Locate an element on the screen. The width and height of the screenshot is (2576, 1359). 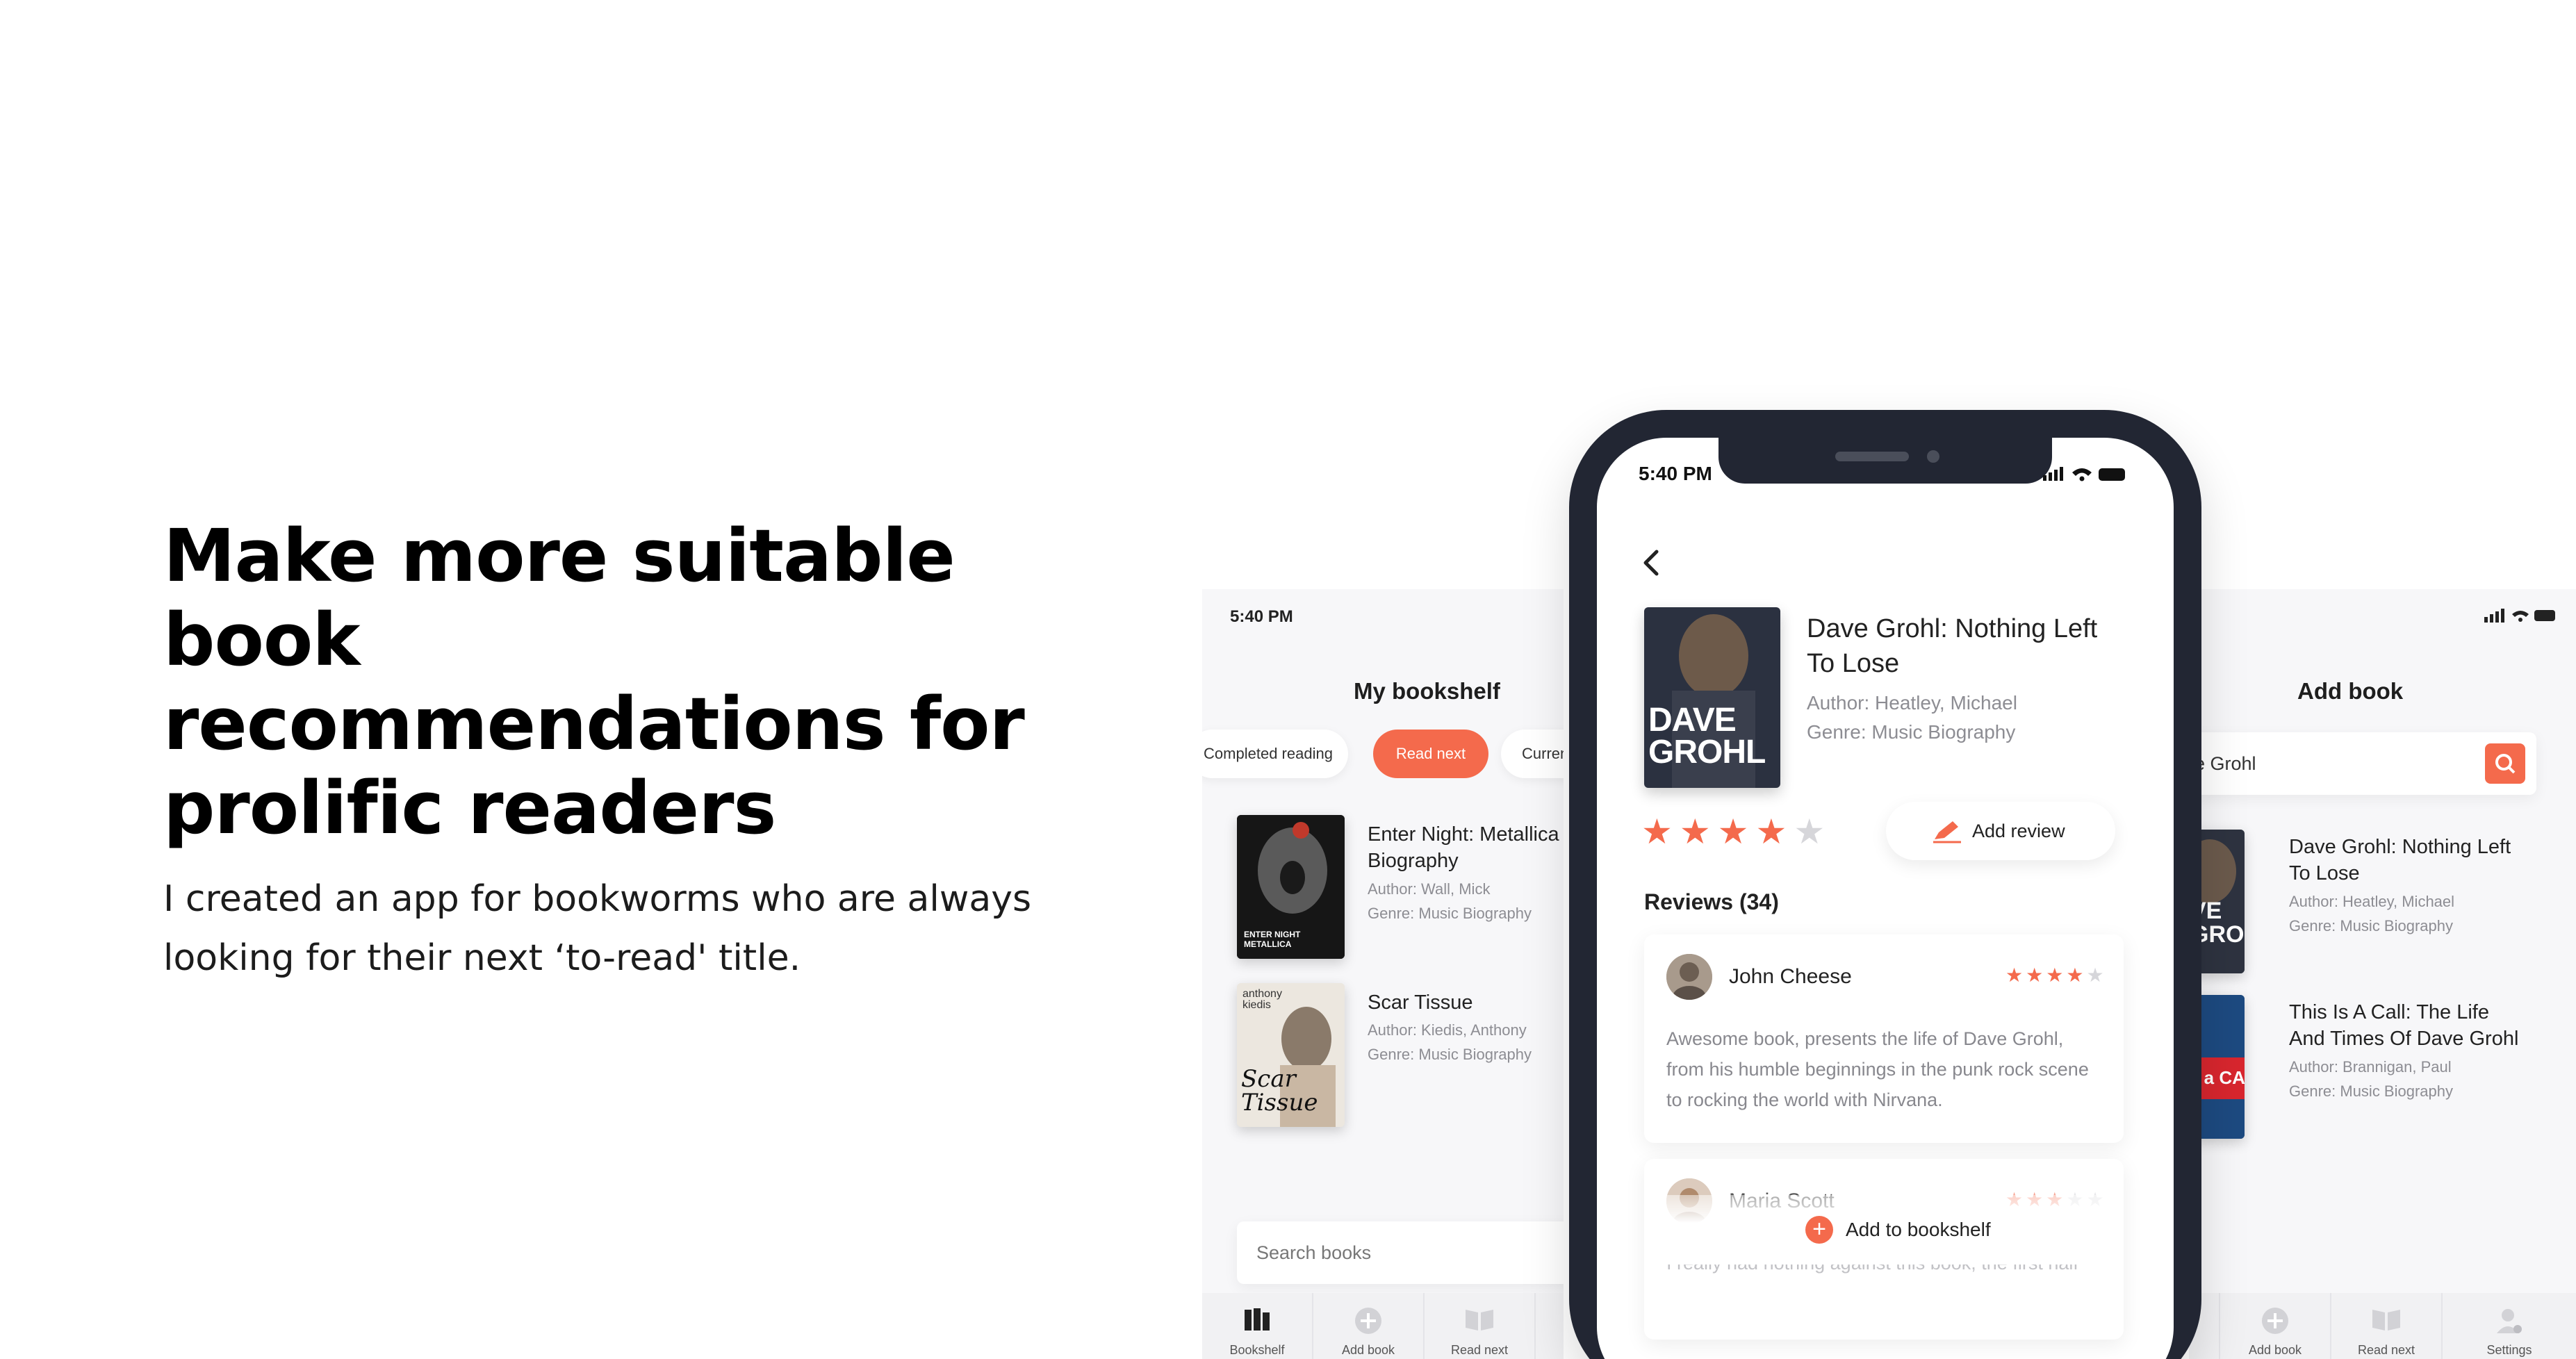
reviews-heading: Reviews (34) is located at coordinates (1711, 901).